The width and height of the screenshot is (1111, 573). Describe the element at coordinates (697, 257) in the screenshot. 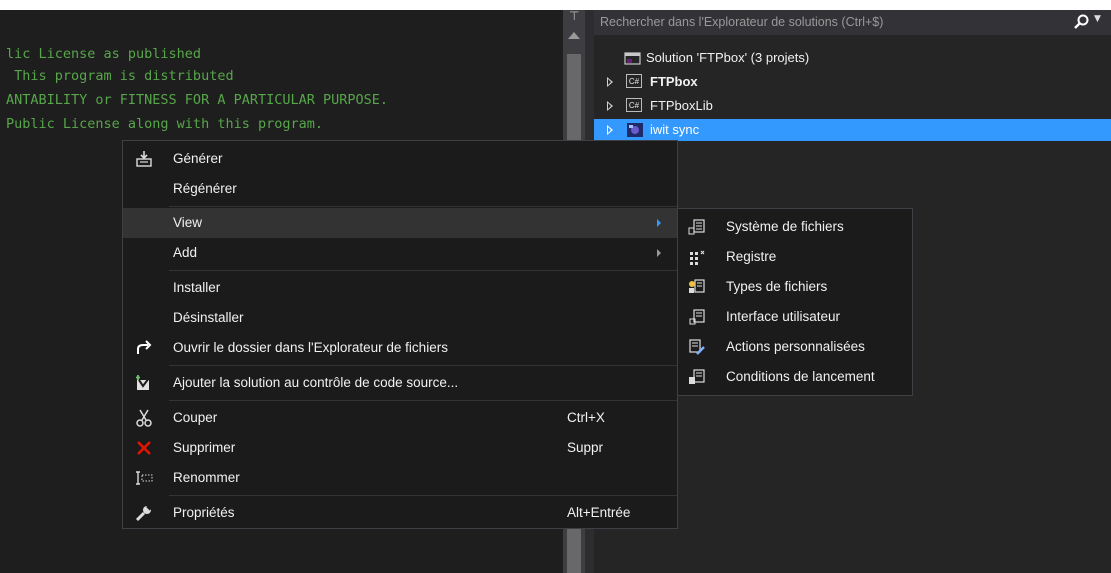

I see `registry-icon` at that location.